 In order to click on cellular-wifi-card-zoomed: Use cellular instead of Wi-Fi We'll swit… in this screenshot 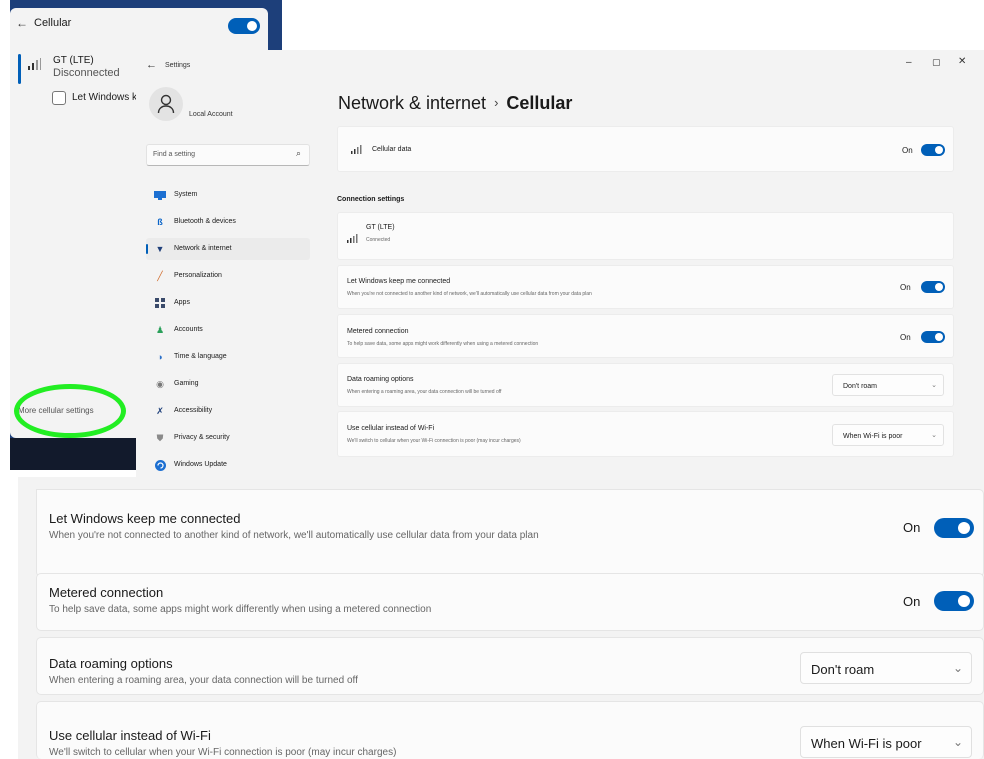, I will do `click(510, 730)`.